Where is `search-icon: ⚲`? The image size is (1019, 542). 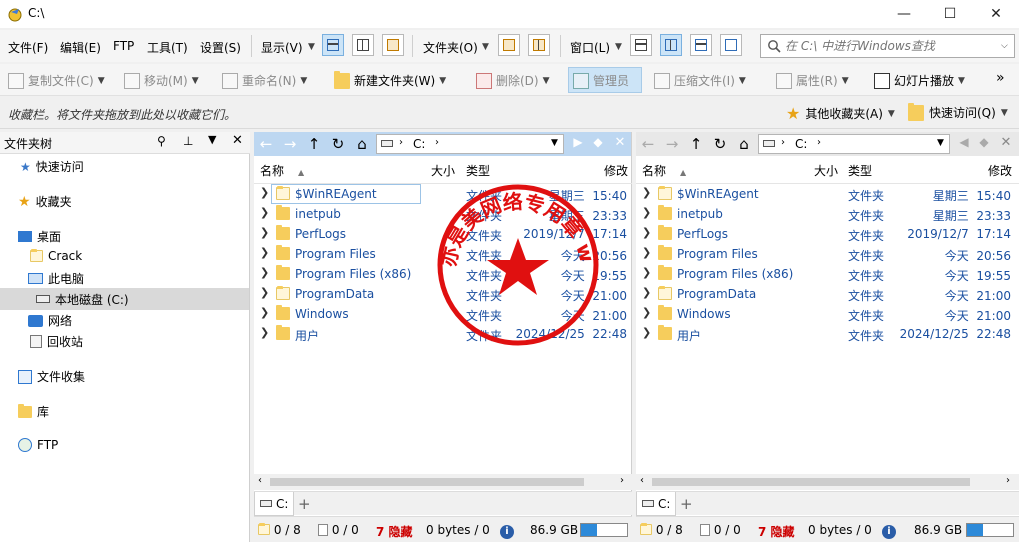 search-icon: ⚲ is located at coordinates (161, 141).